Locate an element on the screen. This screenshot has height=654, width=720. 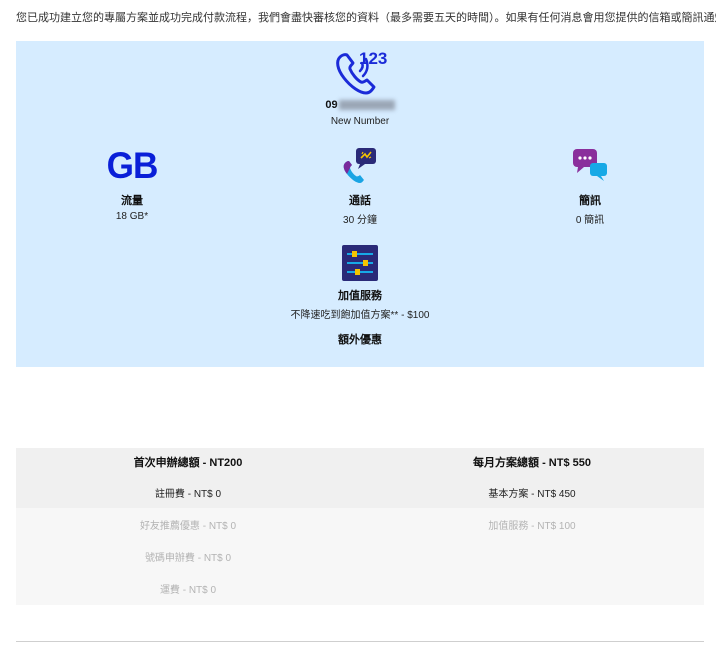
redacted-number is located at coordinates (366, 105).